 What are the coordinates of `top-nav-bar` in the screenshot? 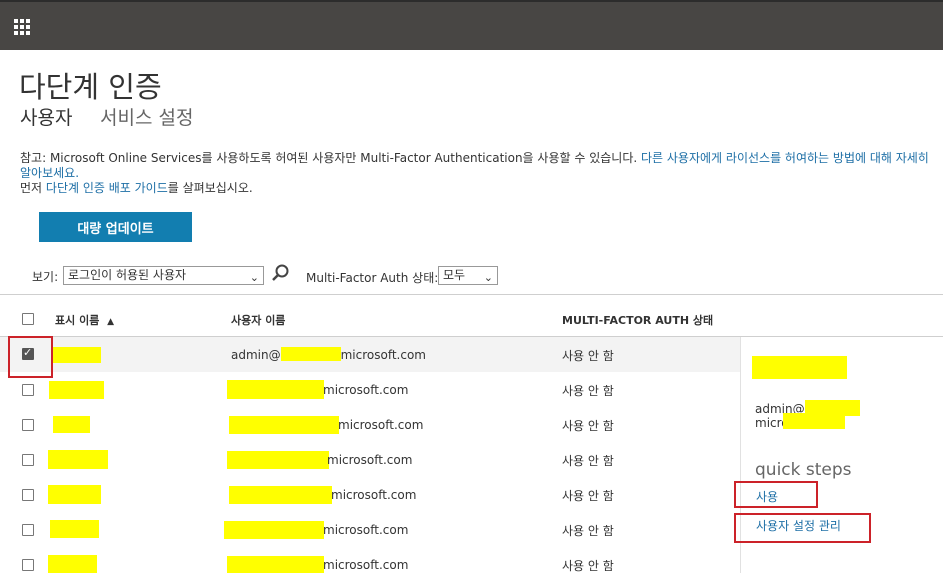 It's located at (471, 25).